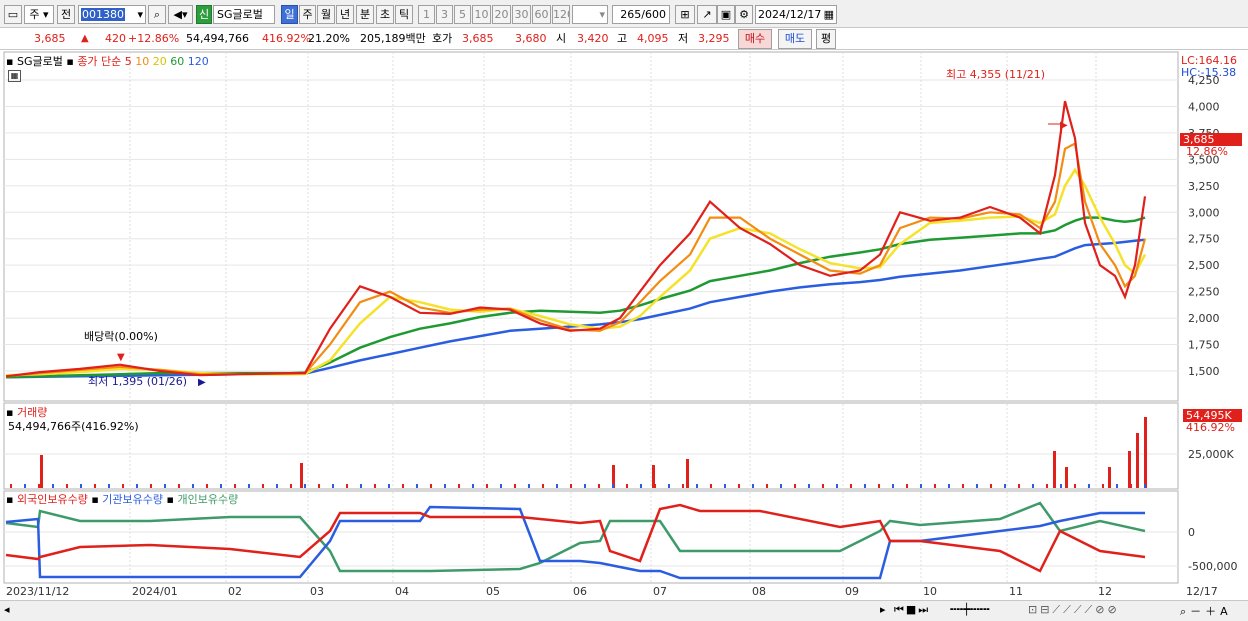 Image resolution: width=1248 pixels, height=621 pixels. I want to click on interval-5-button: 5, so click(462, 14).